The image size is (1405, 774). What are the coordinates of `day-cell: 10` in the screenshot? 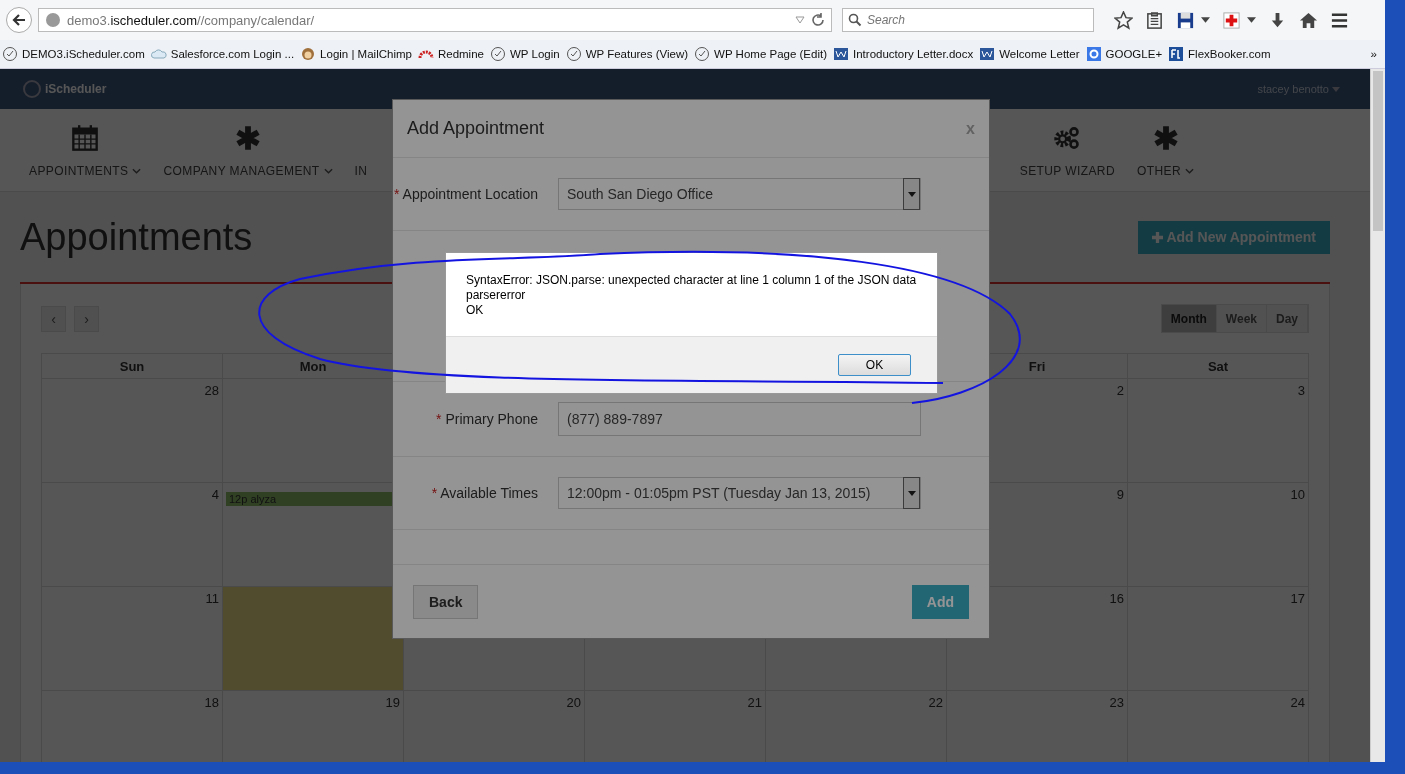 It's located at (1218, 535).